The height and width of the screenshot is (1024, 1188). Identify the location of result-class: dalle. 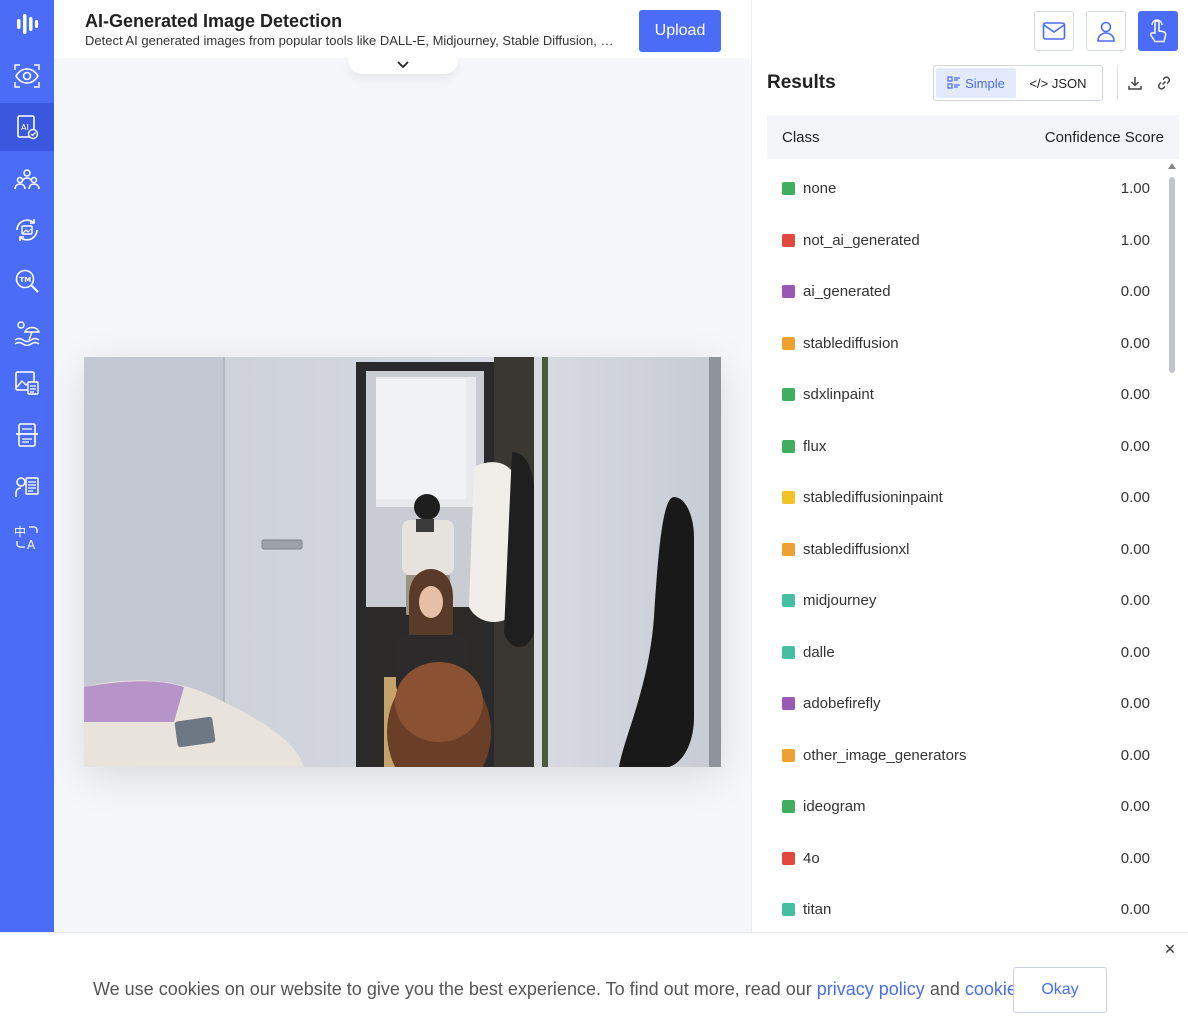
(808, 652).